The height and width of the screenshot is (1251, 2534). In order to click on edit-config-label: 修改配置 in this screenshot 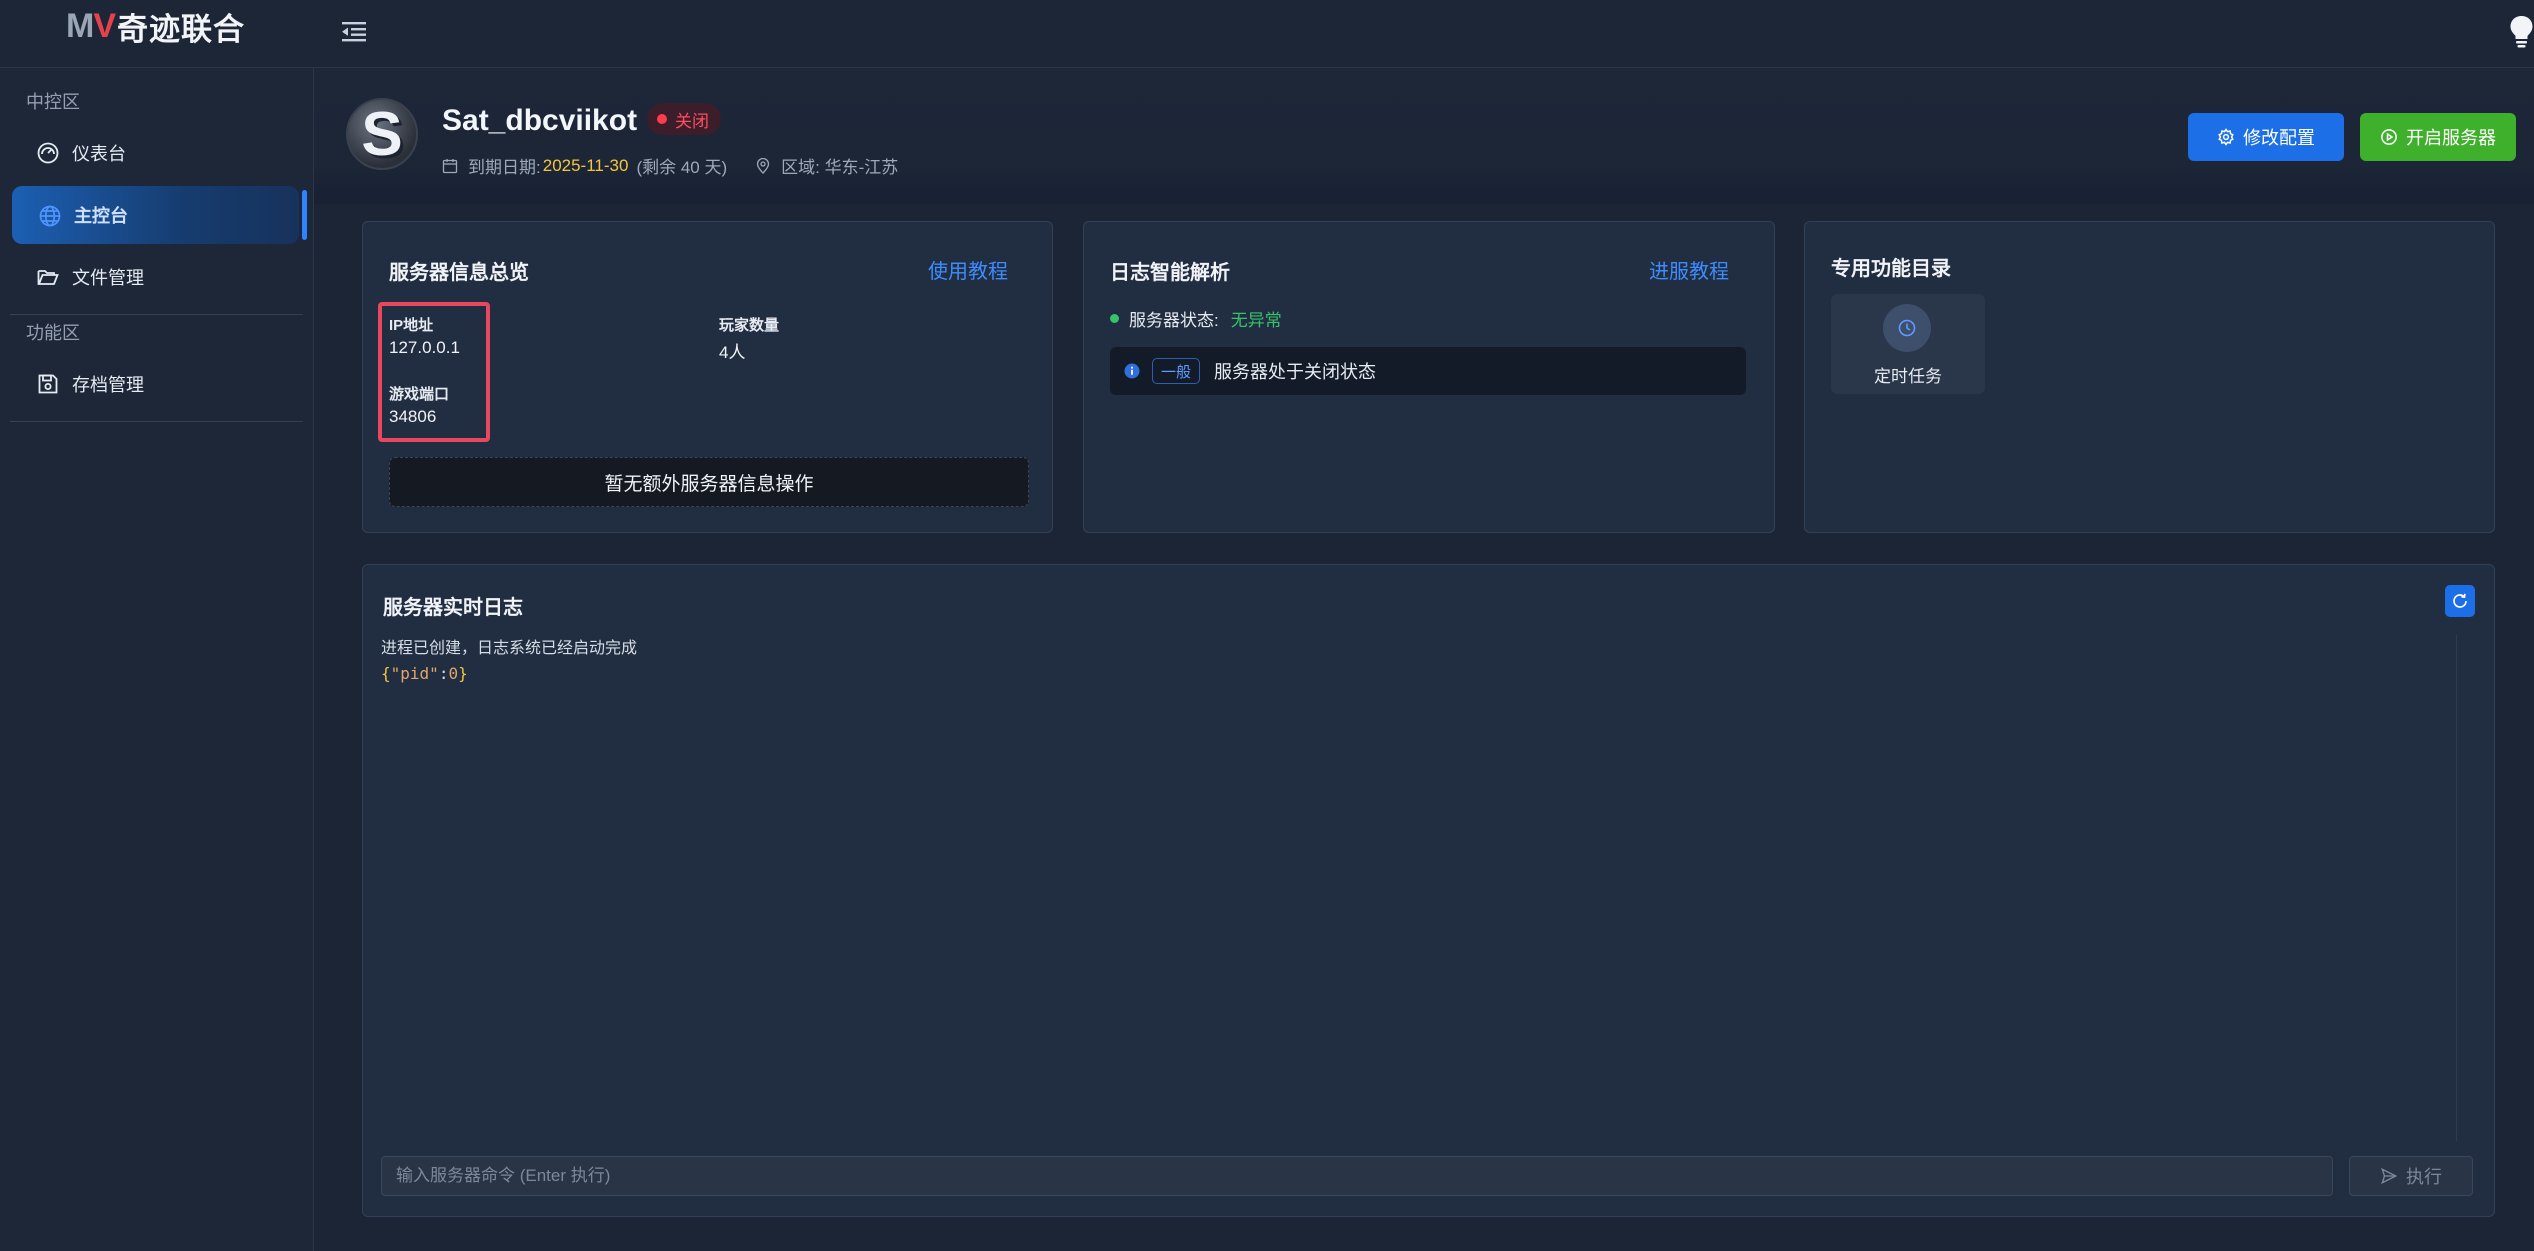, I will do `click(2279, 138)`.